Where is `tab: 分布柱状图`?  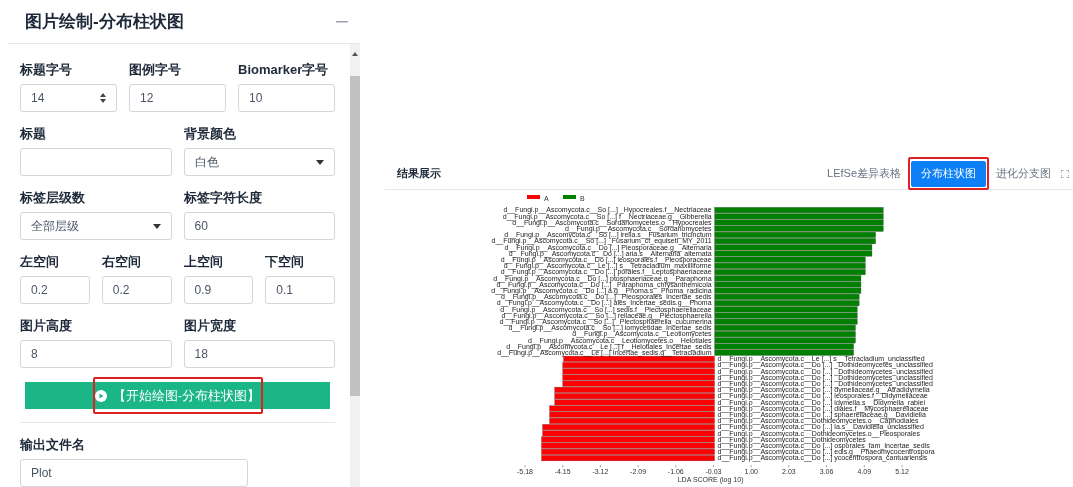
tab: 分布柱状图 is located at coordinates (948, 173).